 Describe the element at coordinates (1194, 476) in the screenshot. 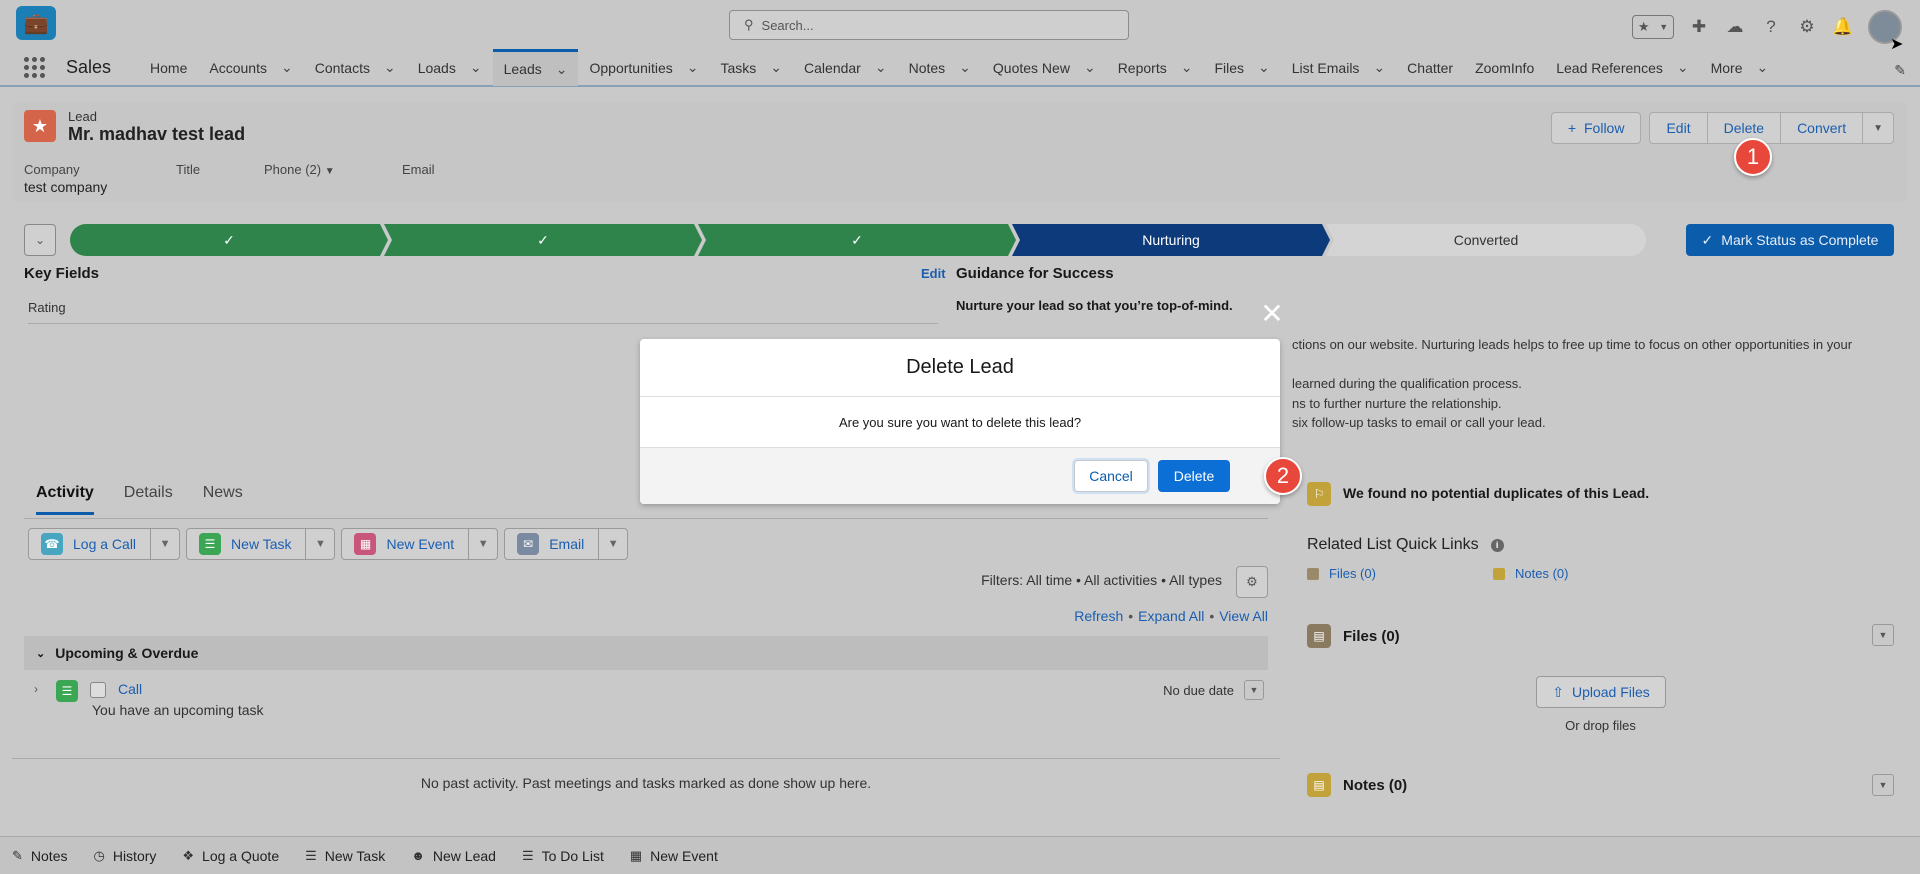

I see `confirm-delete-button: Delete` at that location.